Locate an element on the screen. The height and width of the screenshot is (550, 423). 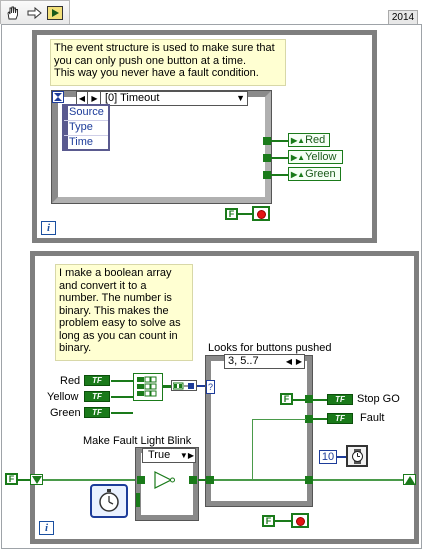
input-label-yellow: Yellow is located at coordinates (63, 397).